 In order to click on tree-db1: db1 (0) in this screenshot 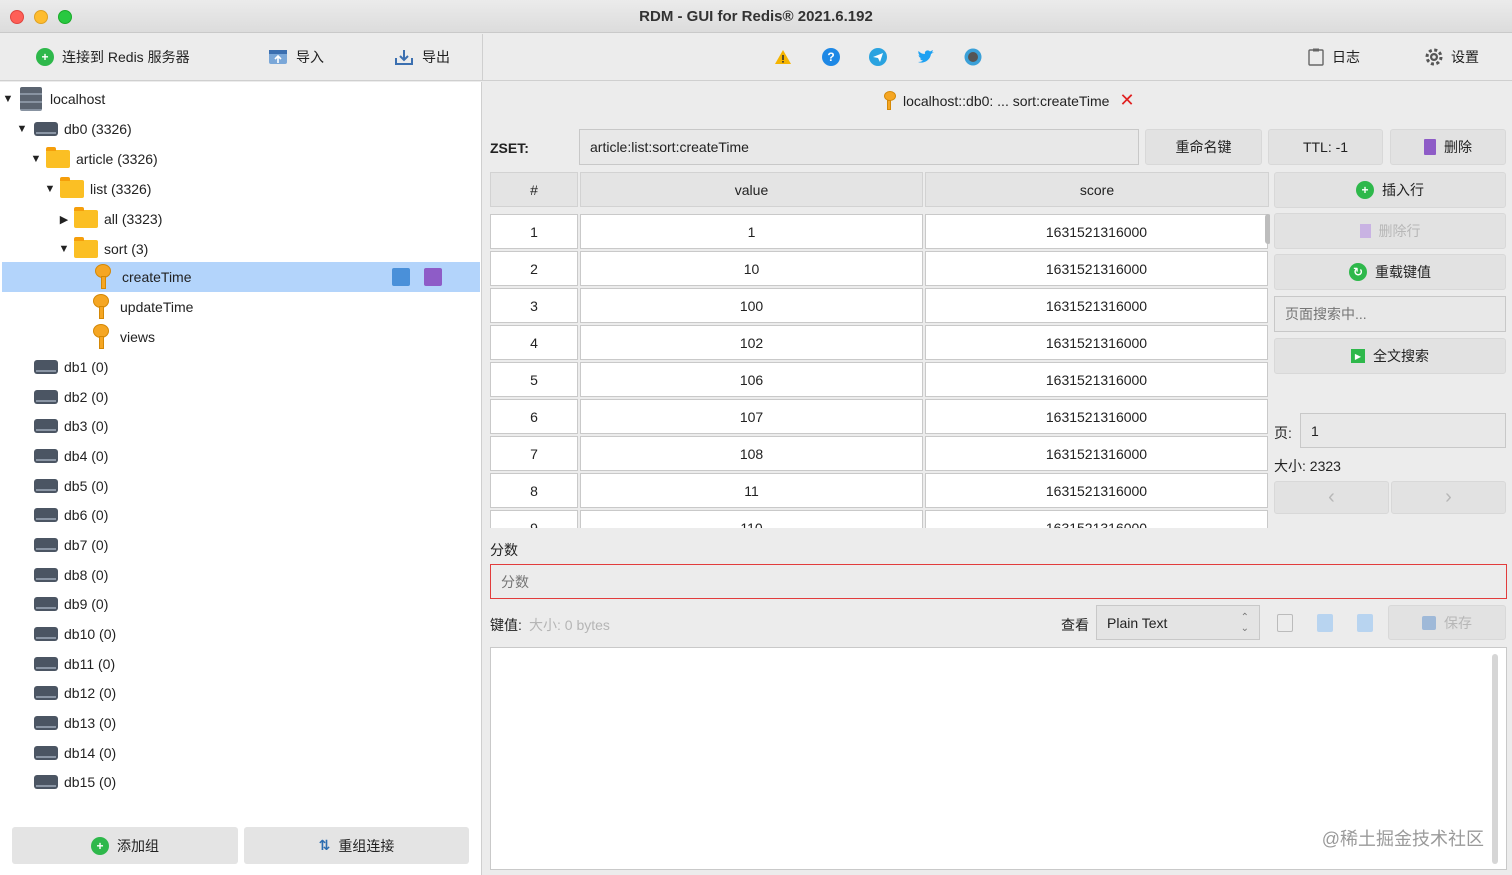, I will do `click(240, 367)`.